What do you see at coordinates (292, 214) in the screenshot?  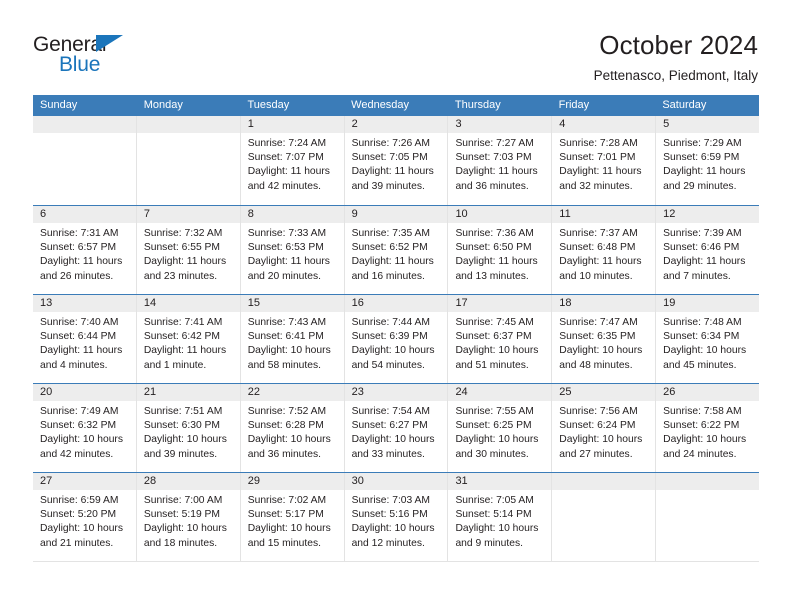 I see `day-number: 8` at bounding box center [292, 214].